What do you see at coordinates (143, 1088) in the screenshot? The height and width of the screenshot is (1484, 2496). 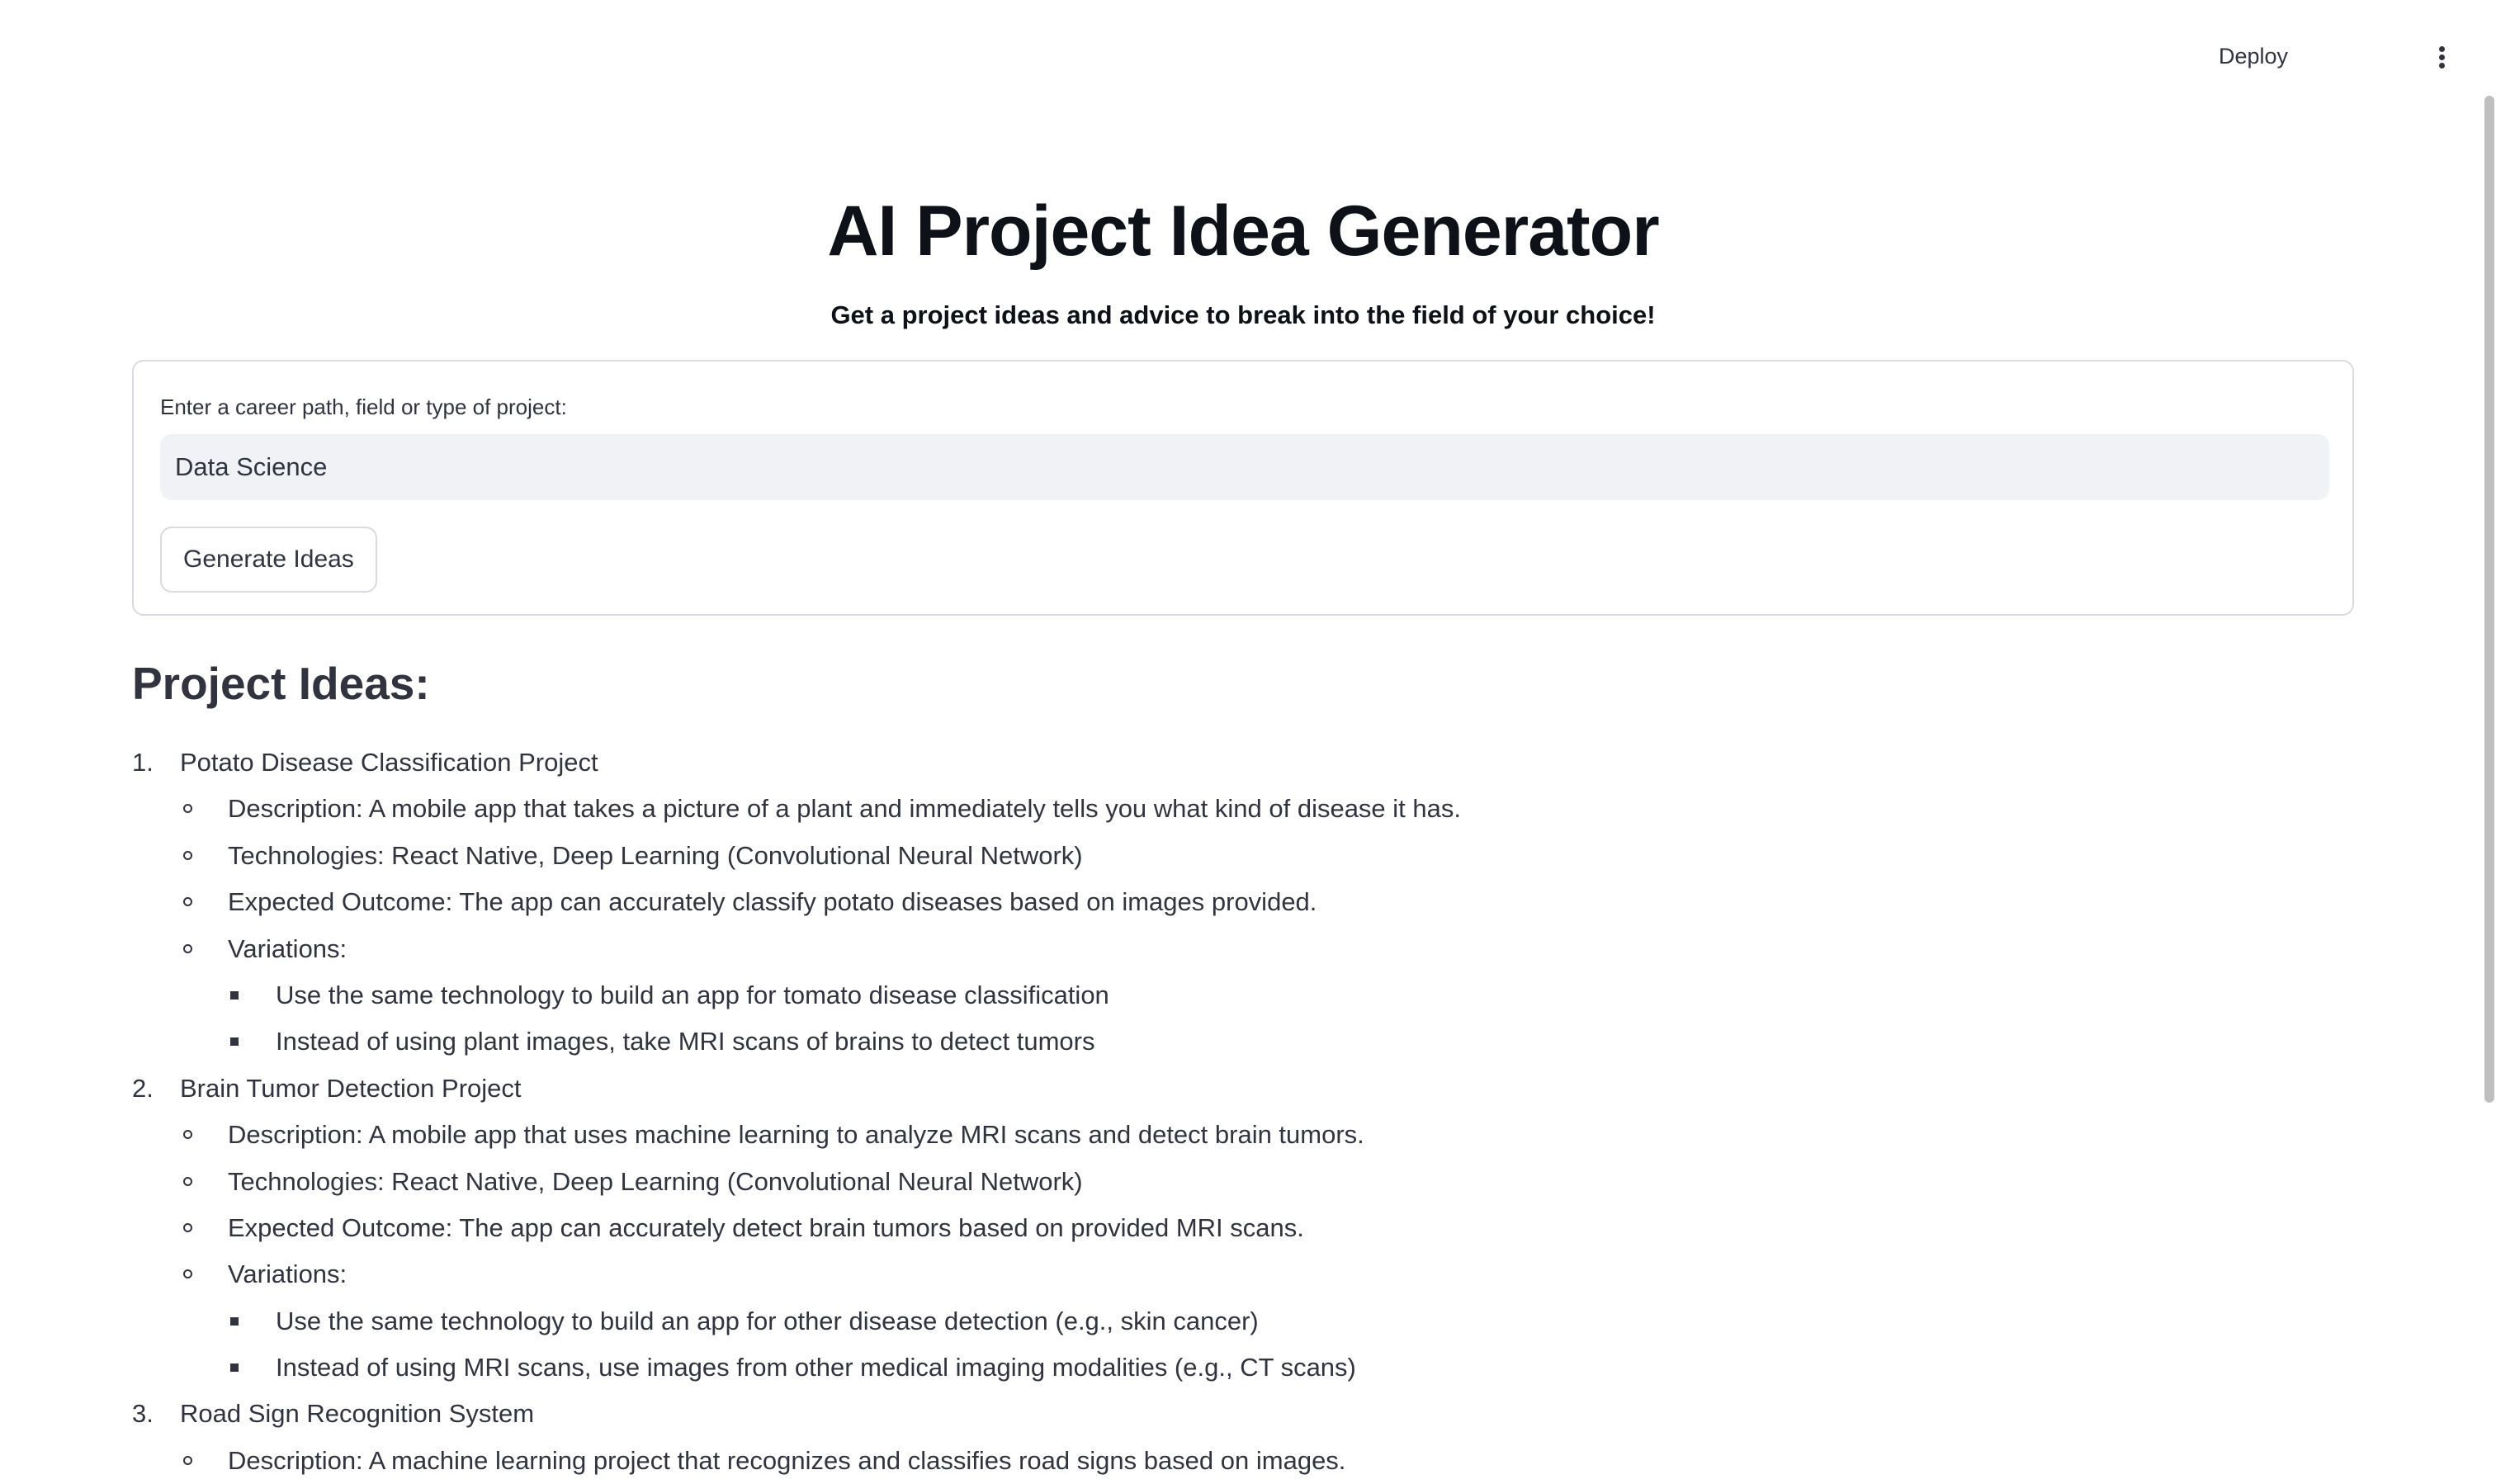 I see `idea-number: 2.` at bounding box center [143, 1088].